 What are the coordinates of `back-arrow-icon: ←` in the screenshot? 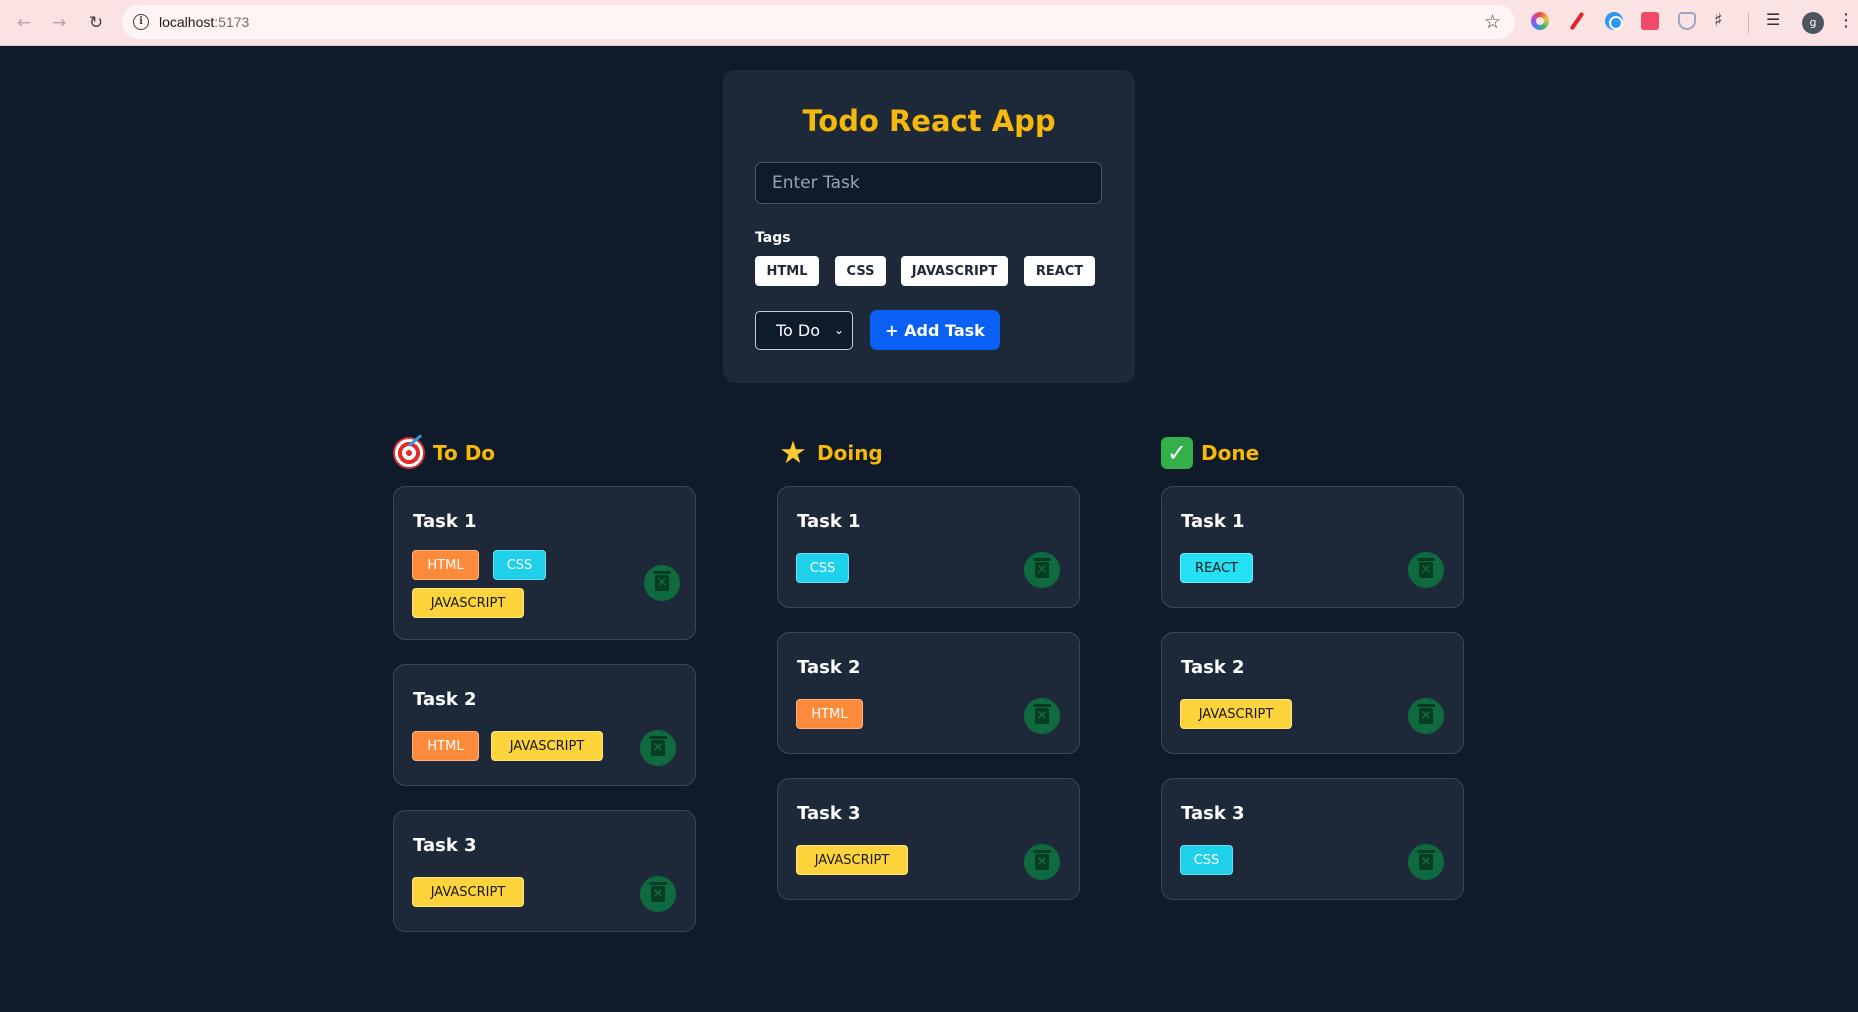 It's located at (24, 23).